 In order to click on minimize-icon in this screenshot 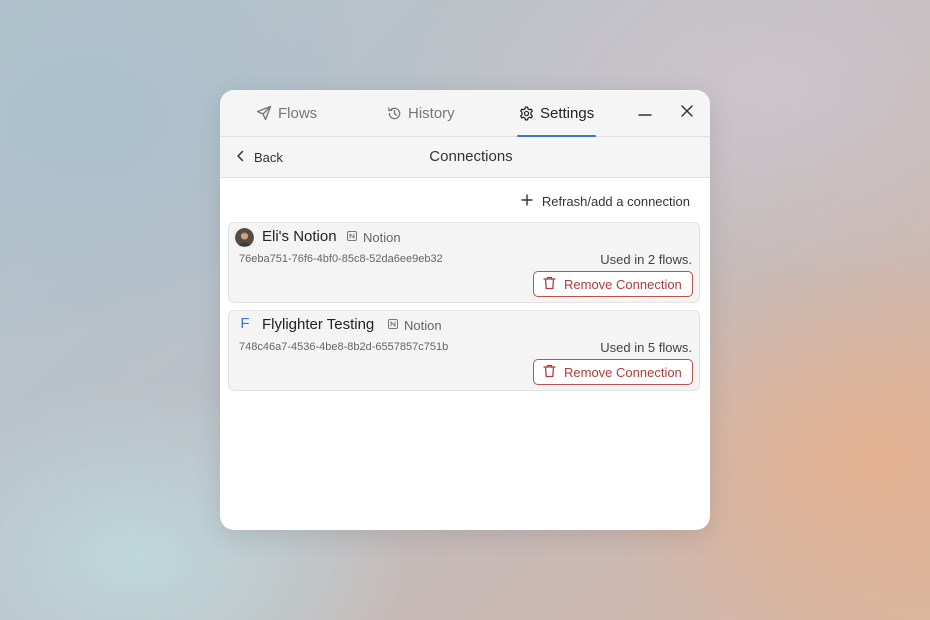, I will do `click(645, 113)`.